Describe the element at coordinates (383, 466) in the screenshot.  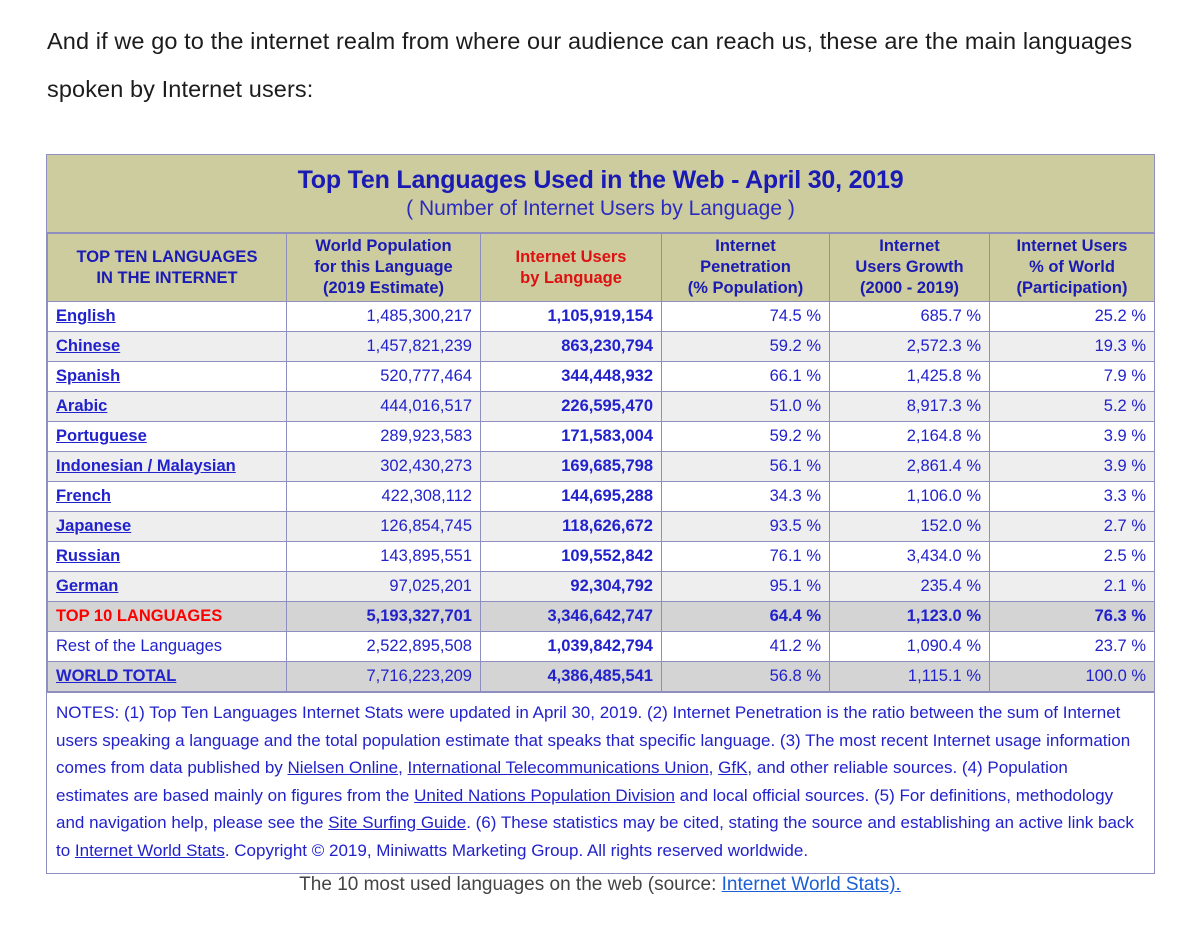
I see `cell-population: 302,430,273` at that location.